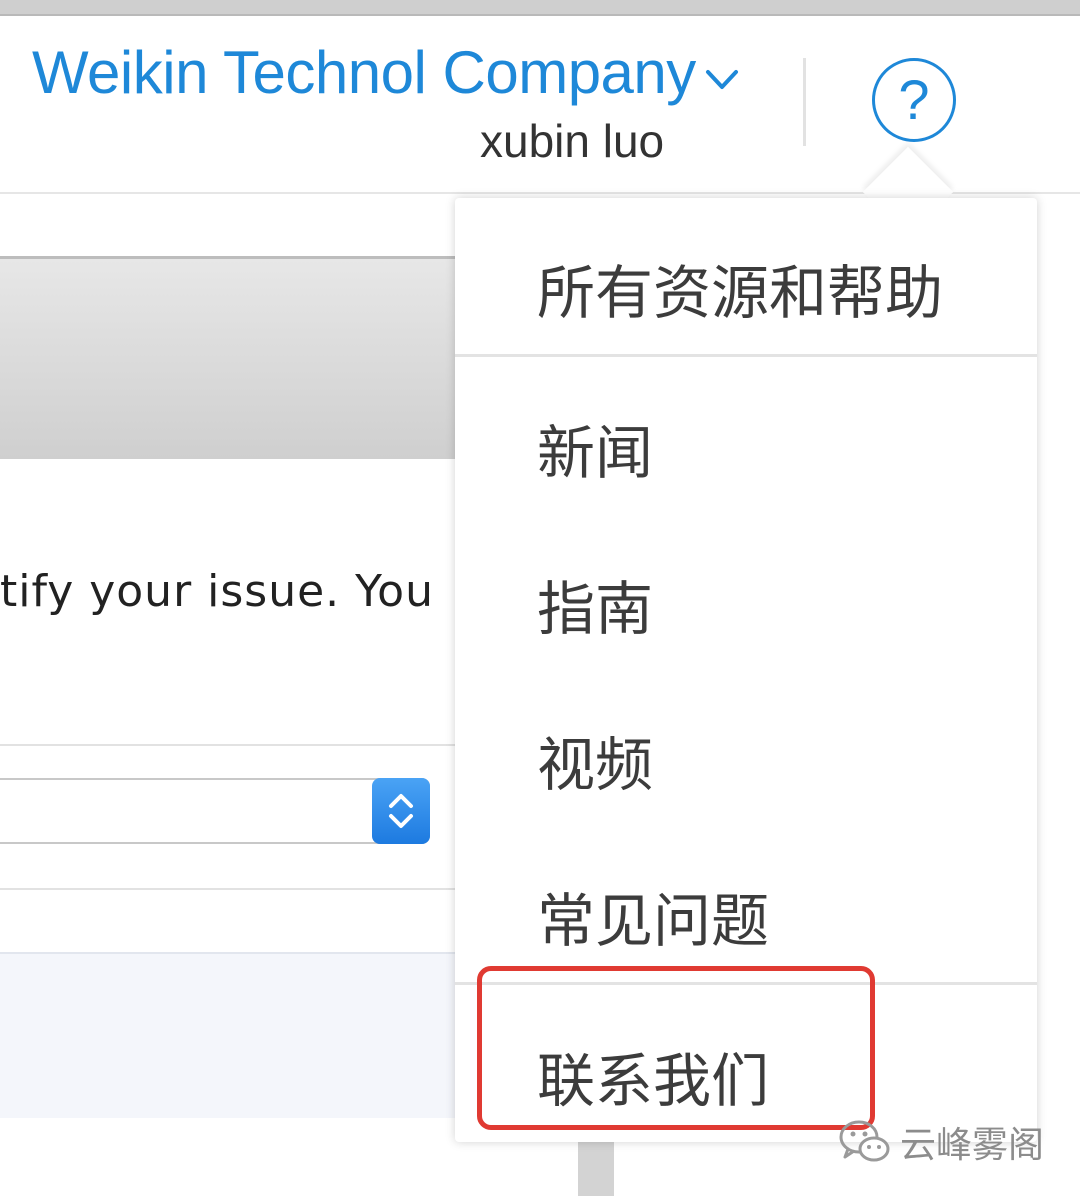 This screenshot has width=1080, height=1196. What do you see at coordinates (235, 1035) in the screenshot?
I see `content-panel` at bounding box center [235, 1035].